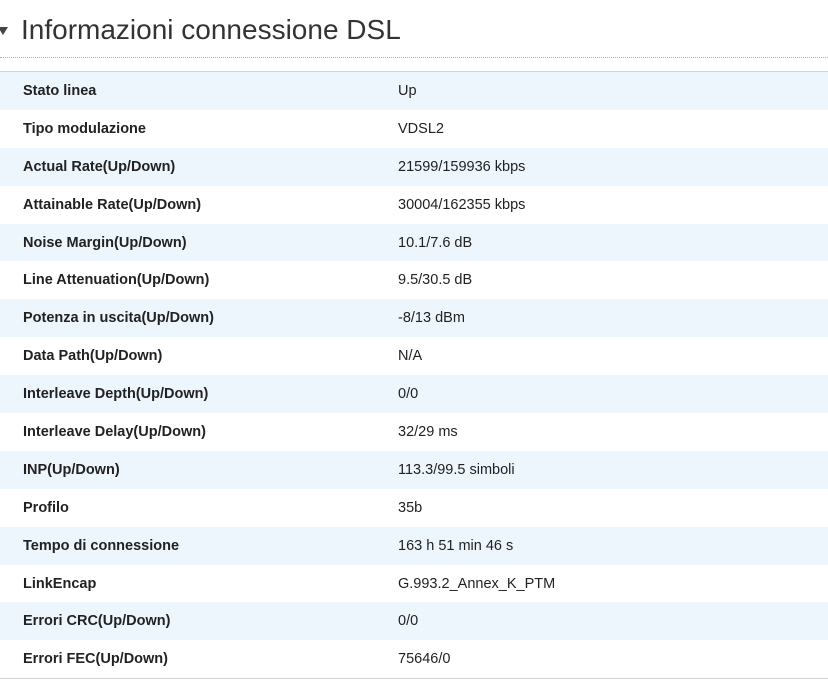  What do you see at coordinates (456, 545) in the screenshot?
I see `row-value: 163 h 51 min 46 s` at bounding box center [456, 545].